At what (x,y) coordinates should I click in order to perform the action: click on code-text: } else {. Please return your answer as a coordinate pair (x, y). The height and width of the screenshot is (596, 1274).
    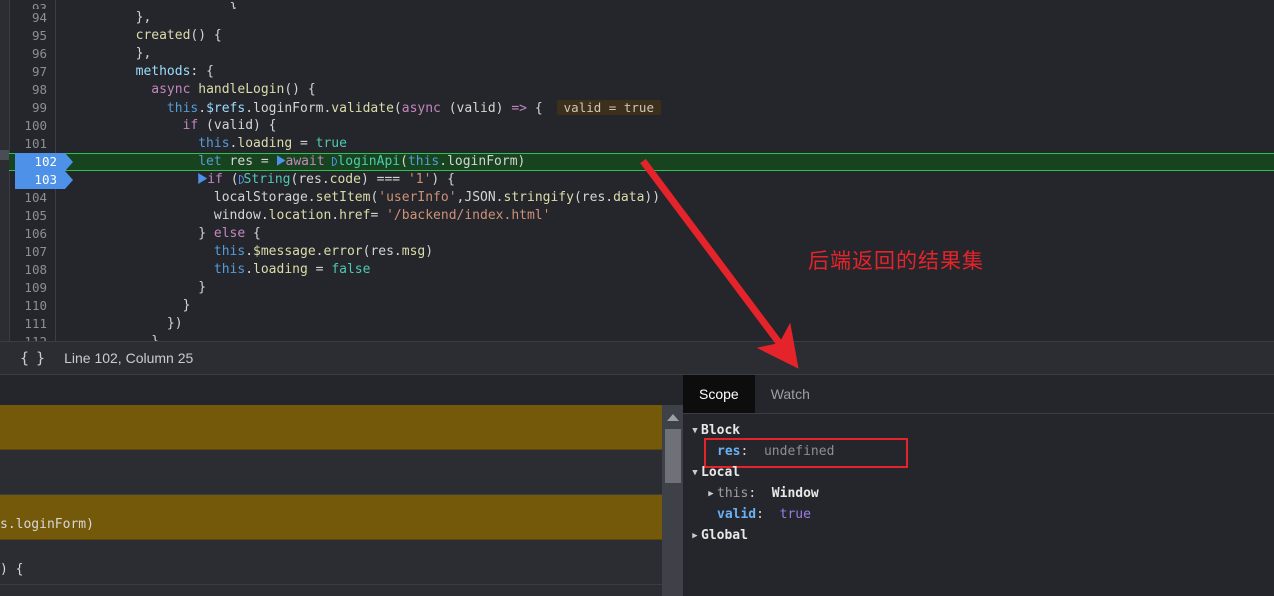
    Looking at the image, I should click on (167, 233).